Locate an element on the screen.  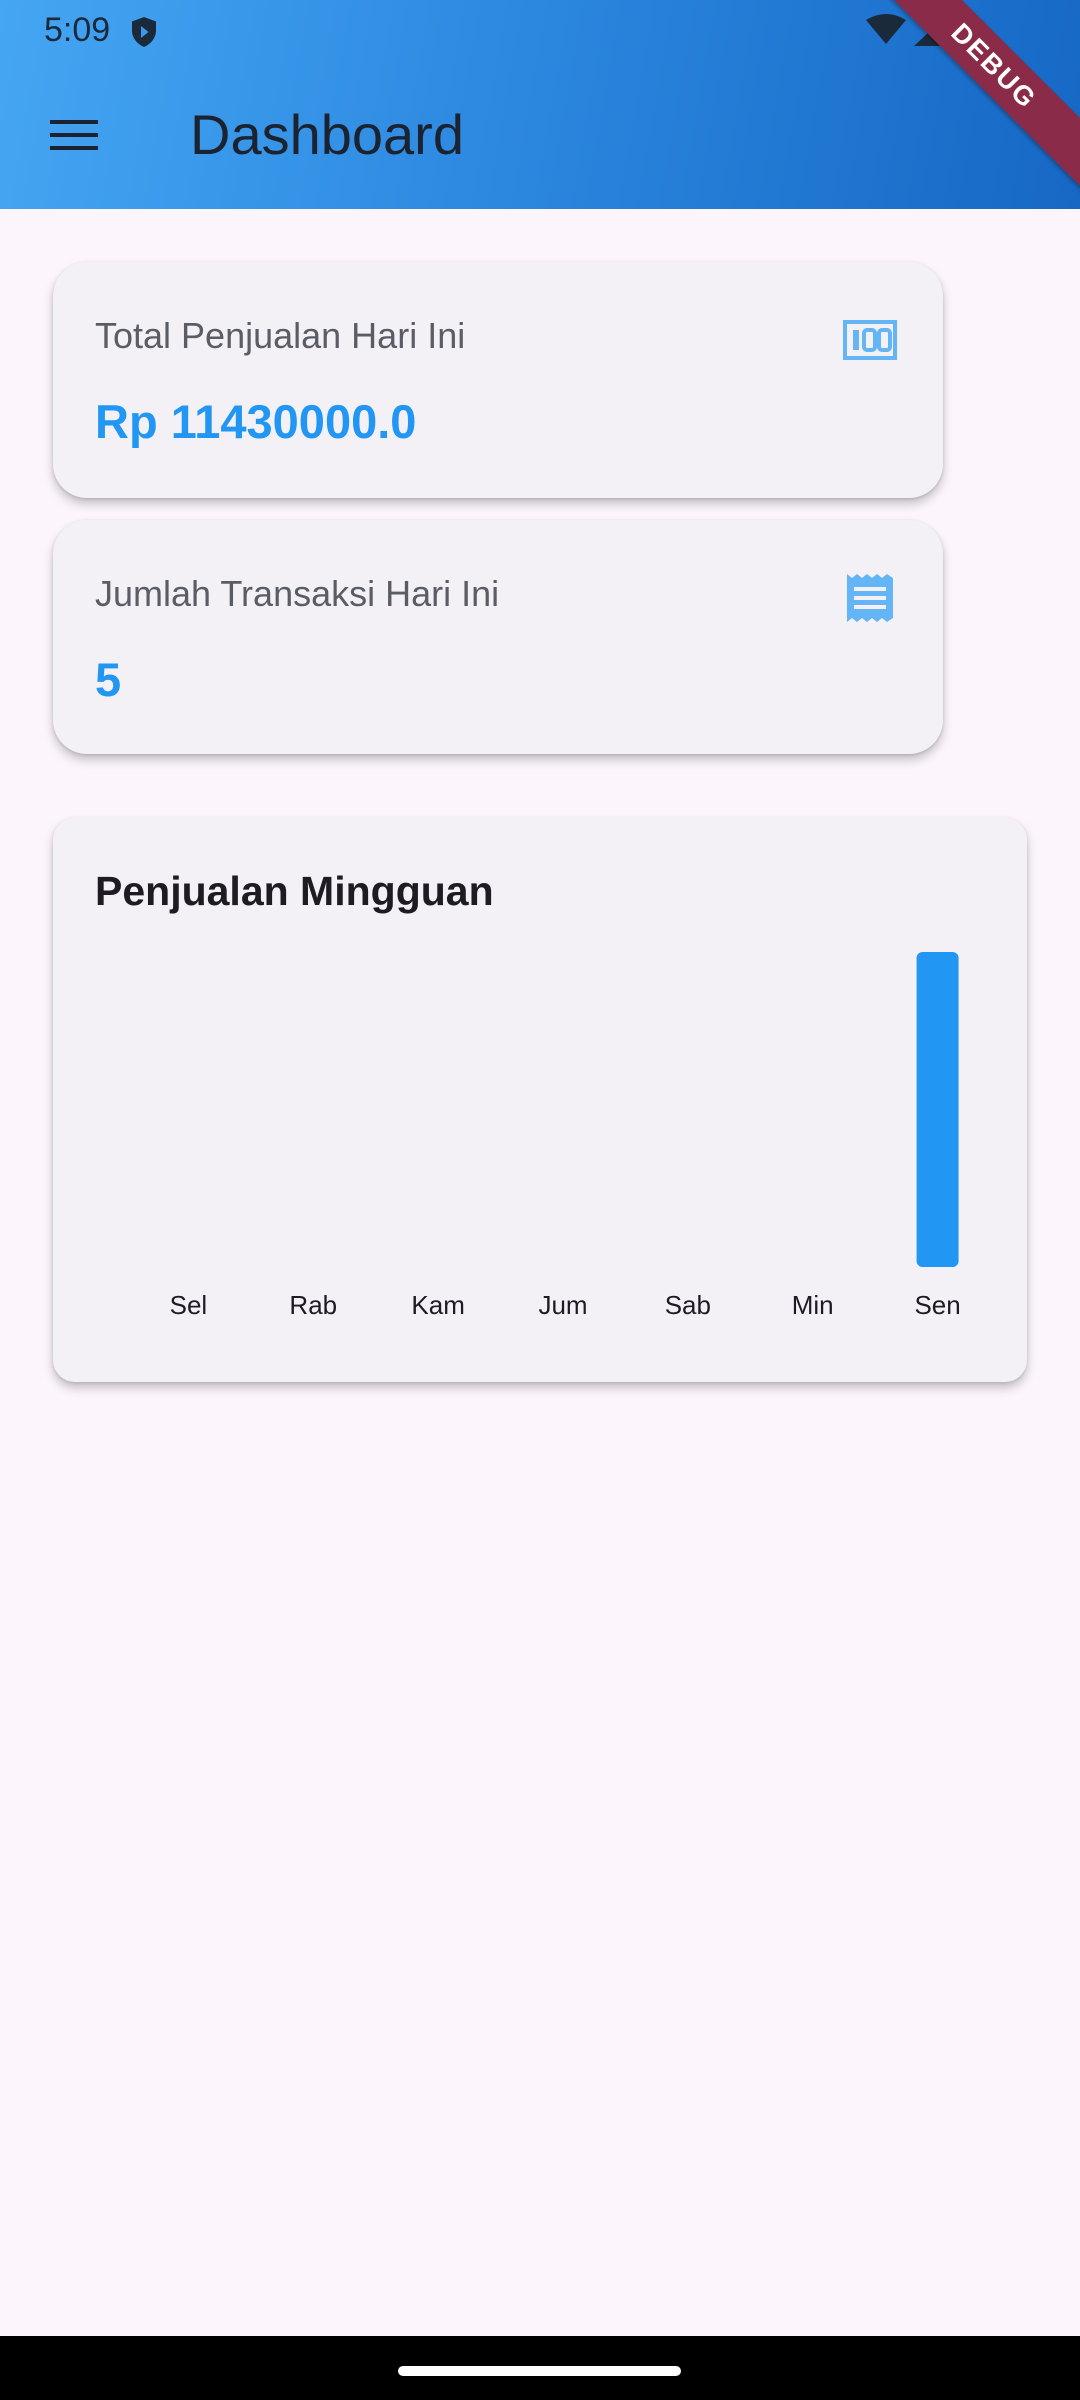
page-title: Dashboard is located at coordinates (327, 134).